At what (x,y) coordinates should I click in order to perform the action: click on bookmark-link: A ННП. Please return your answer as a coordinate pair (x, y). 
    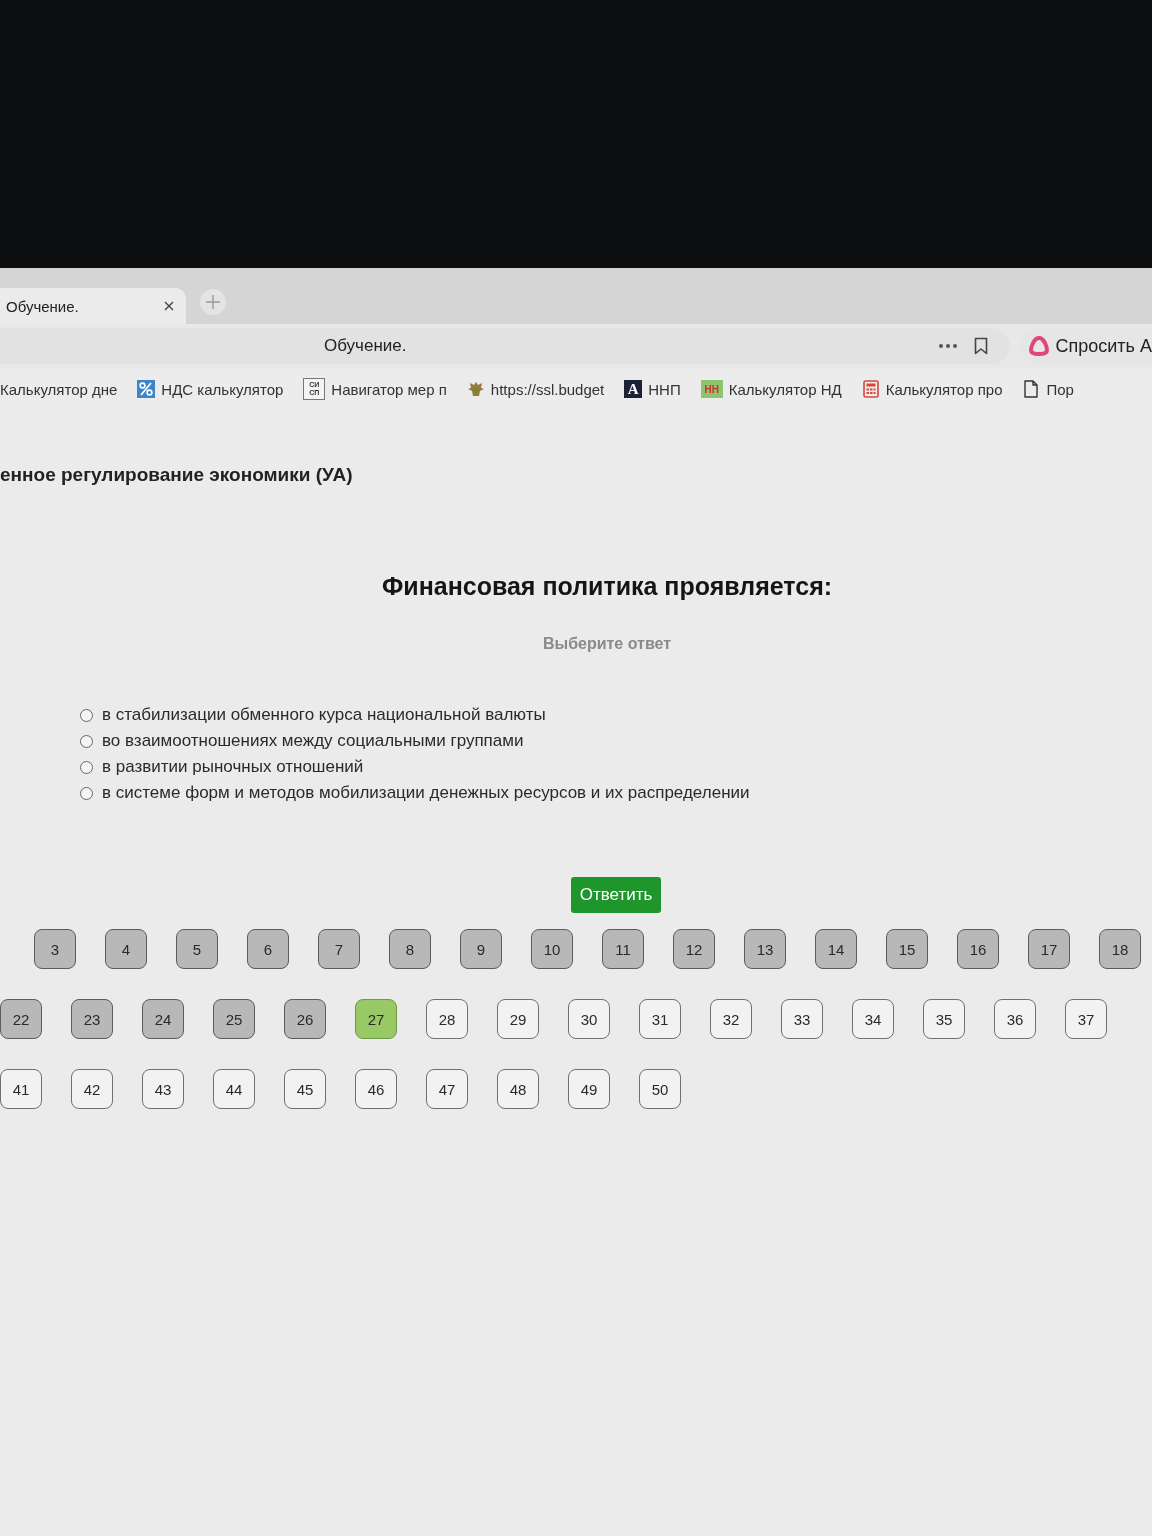
    Looking at the image, I should click on (652, 389).